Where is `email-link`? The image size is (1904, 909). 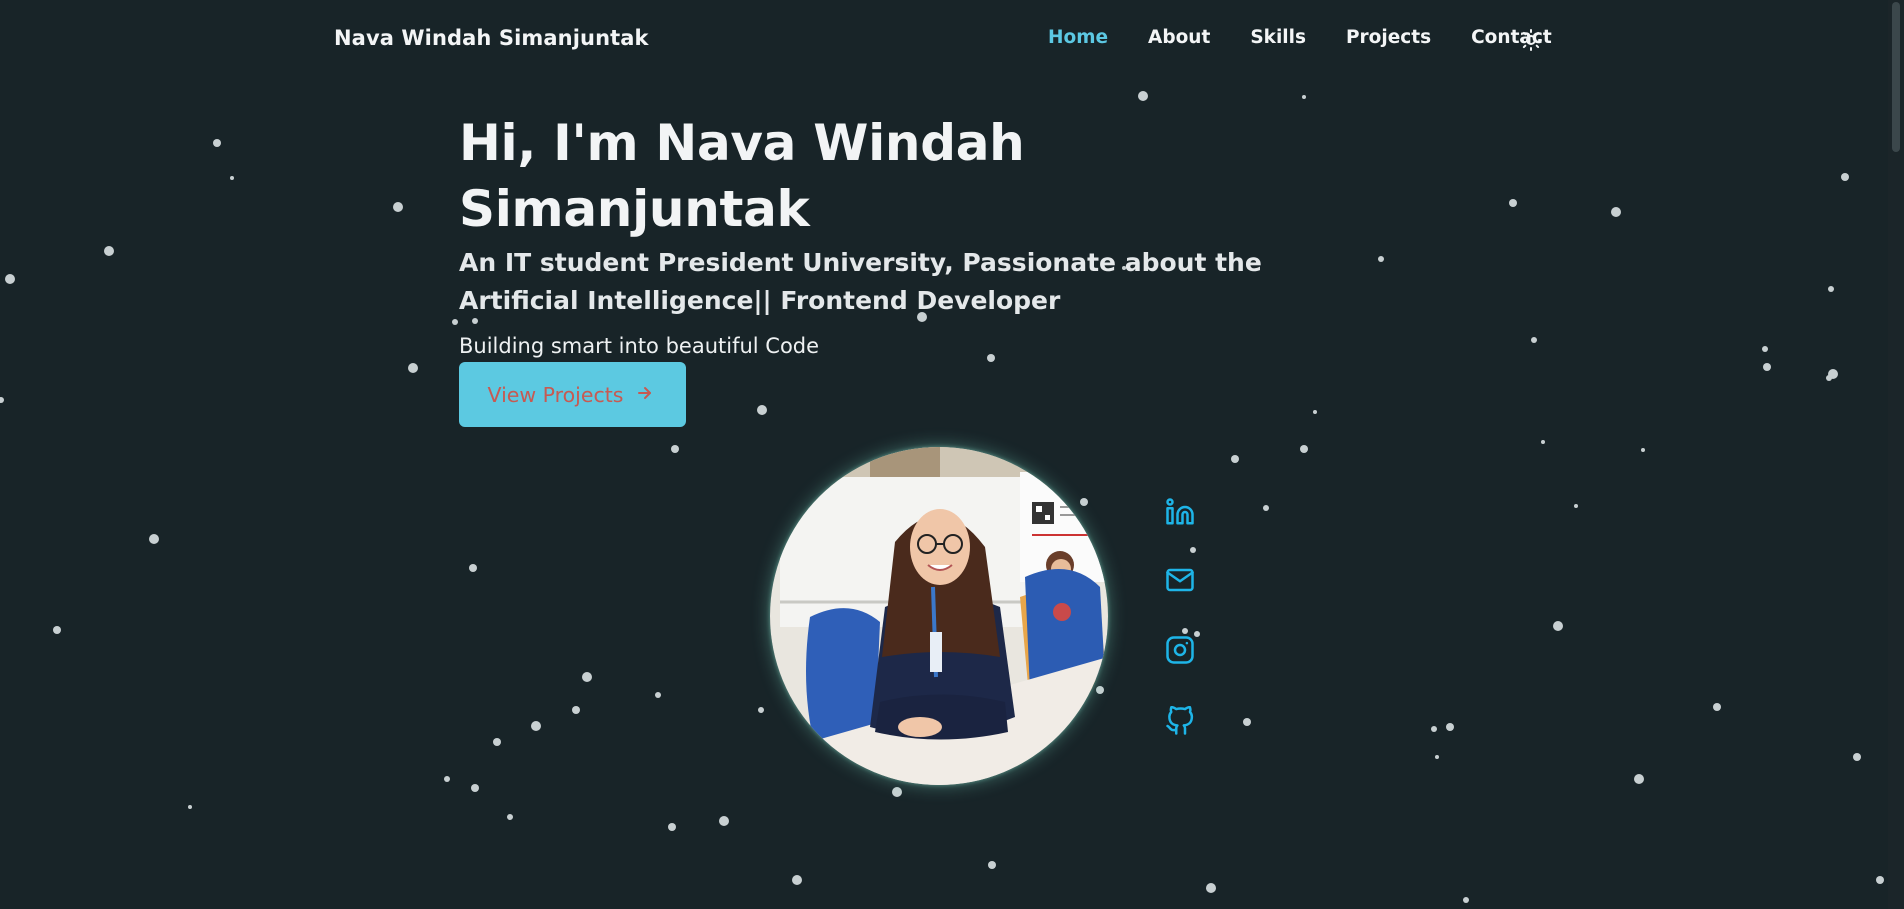 email-link is located at coordinates (1180, 580).